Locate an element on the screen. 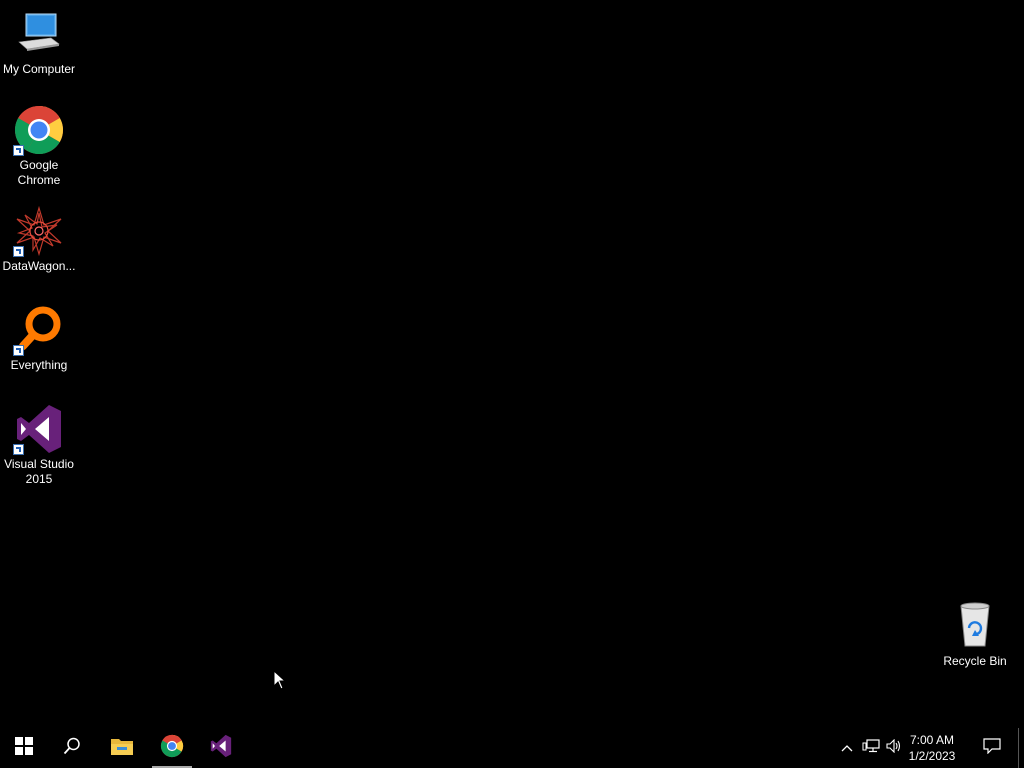  desktop-icon-my-computer: My Computer is located at coordinates (39, 42).